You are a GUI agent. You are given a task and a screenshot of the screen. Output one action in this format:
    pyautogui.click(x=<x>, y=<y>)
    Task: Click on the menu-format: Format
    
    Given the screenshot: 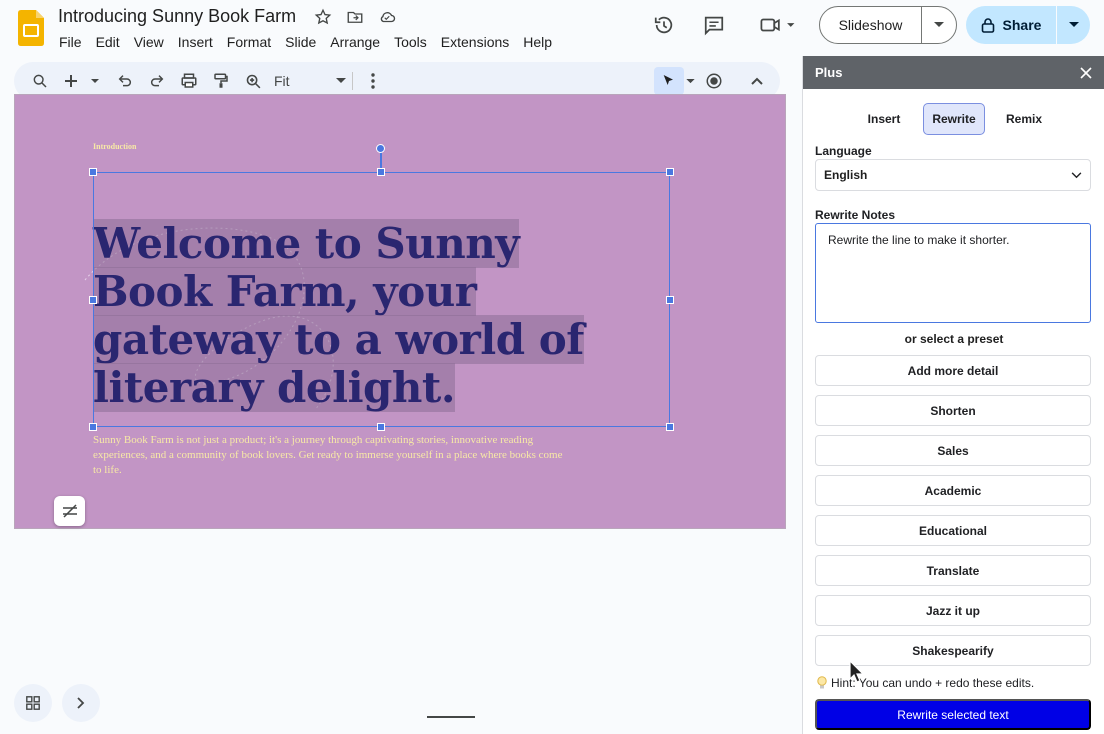 What is the action you would take?
    pyautogui.click(x=249, y=42)
    